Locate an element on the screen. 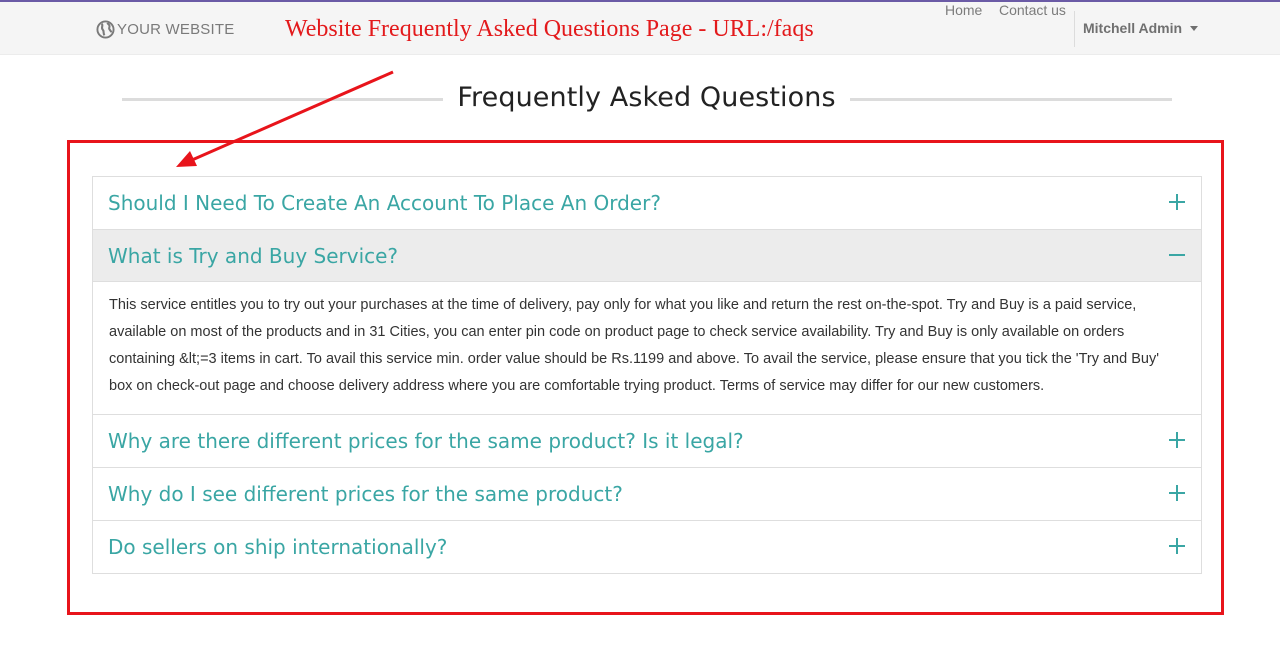  user-name: Mitchell Admin is located at coordinates (1133, 28).